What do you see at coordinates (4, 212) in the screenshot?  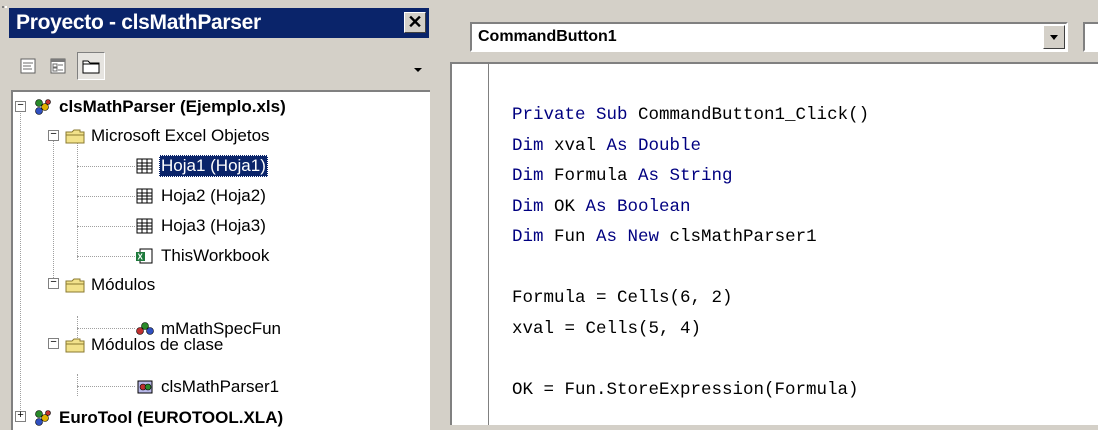 I see `dock-grip` at bounding box center [4, 212].